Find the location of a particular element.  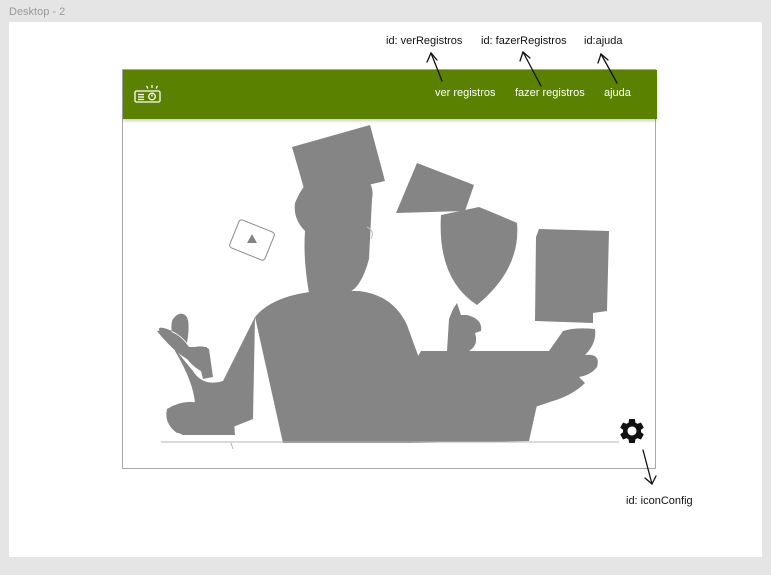

nav-link-ver-registros: ver registros is located at coordinates (465, 93).